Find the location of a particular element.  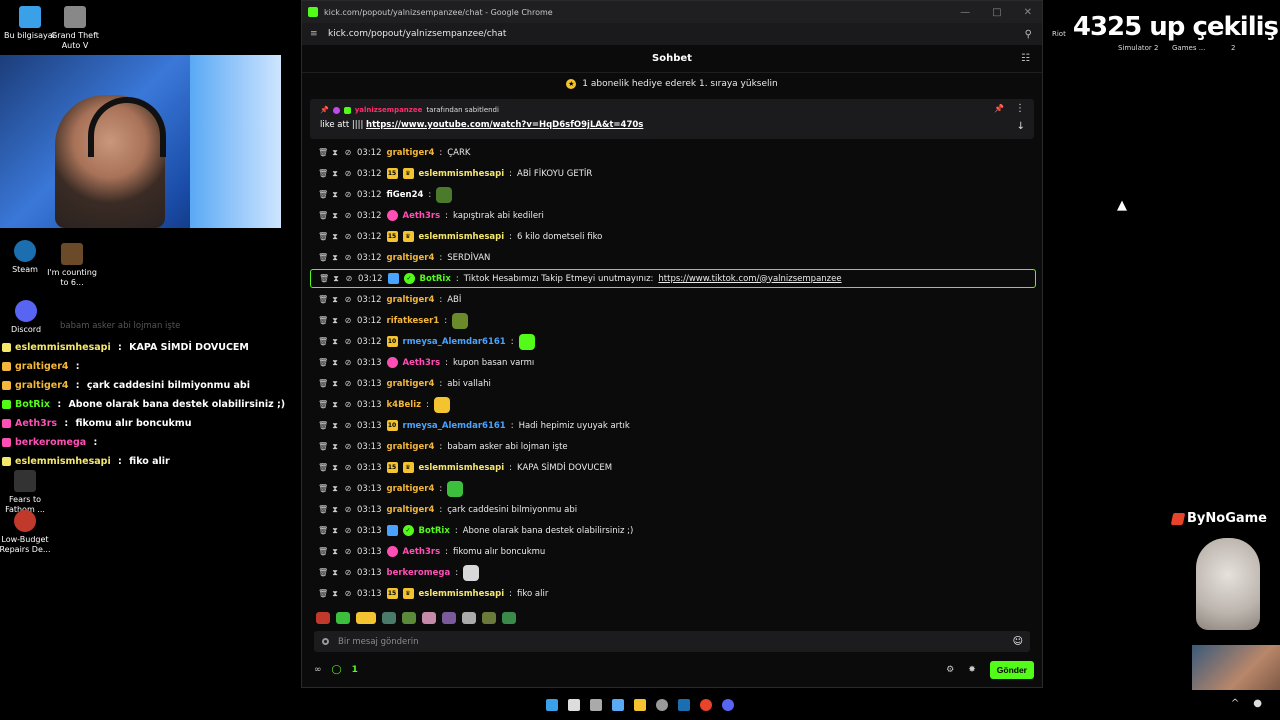

riot-icon-label: Riot is located at coordinates (1059, 34).